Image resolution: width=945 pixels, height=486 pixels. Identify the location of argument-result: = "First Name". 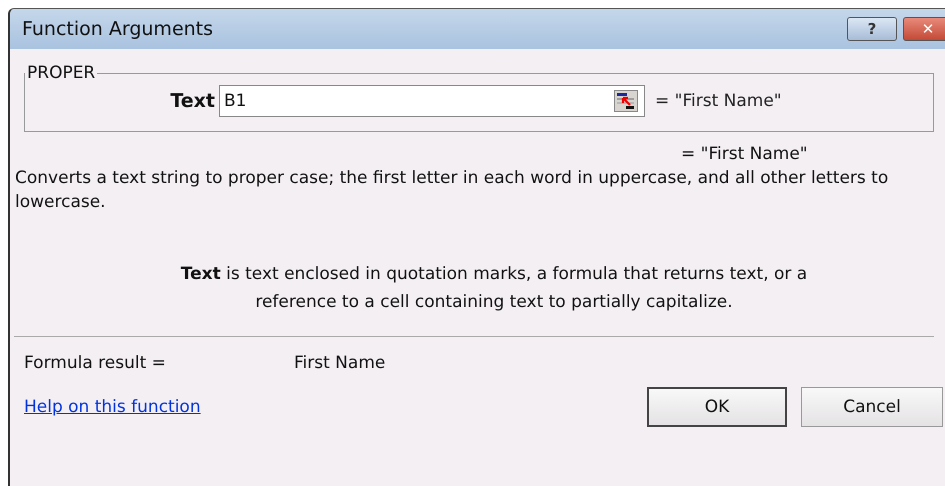
(718, 101).